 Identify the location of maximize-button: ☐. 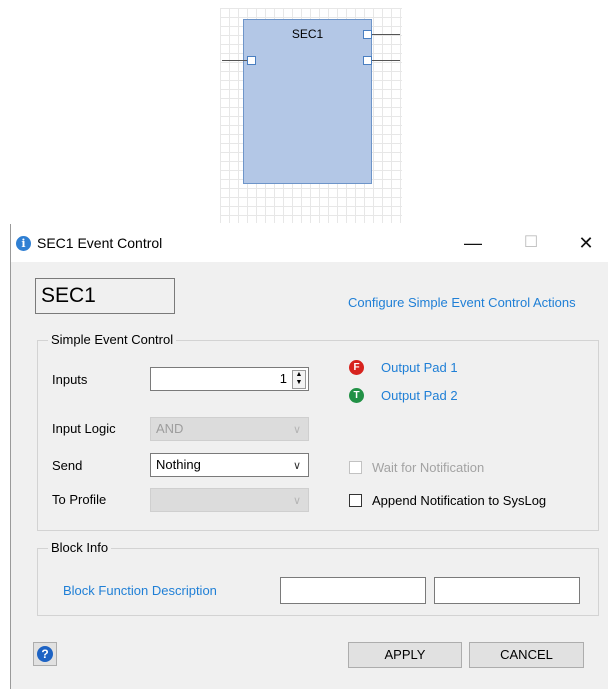
(531, 243).